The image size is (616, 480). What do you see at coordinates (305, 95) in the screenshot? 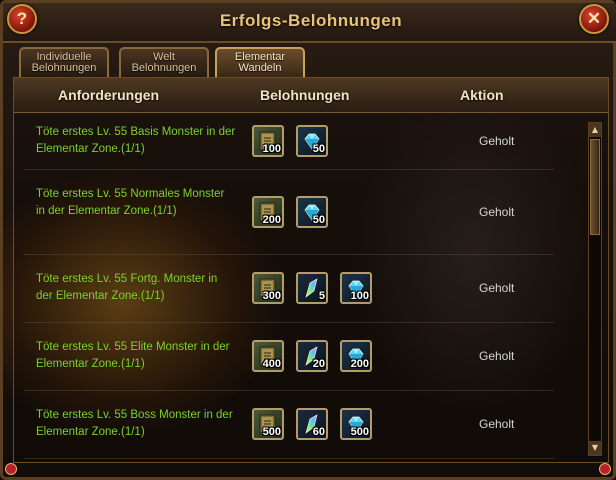
I see `header-rewards: Belohnungen` at bounding box center [305, 95].